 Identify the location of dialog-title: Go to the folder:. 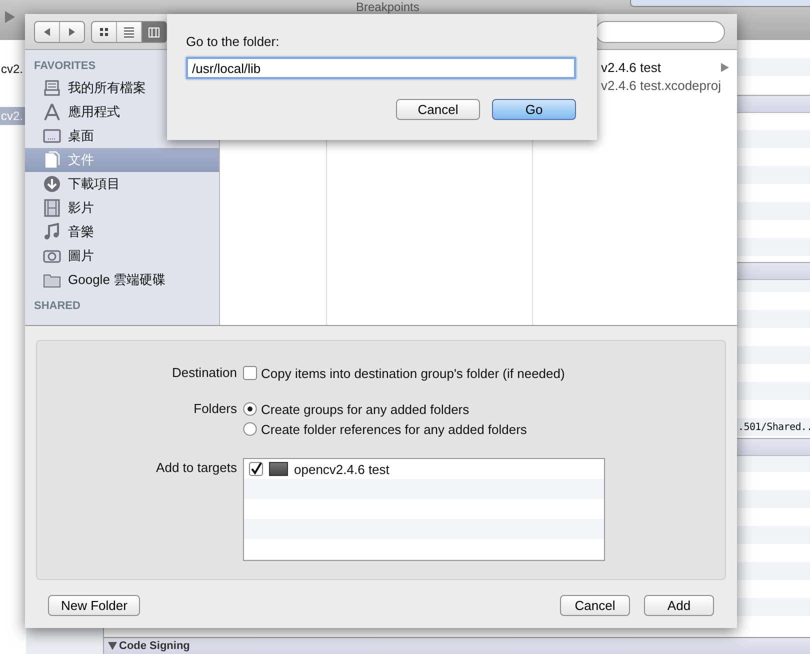
(233, 41).